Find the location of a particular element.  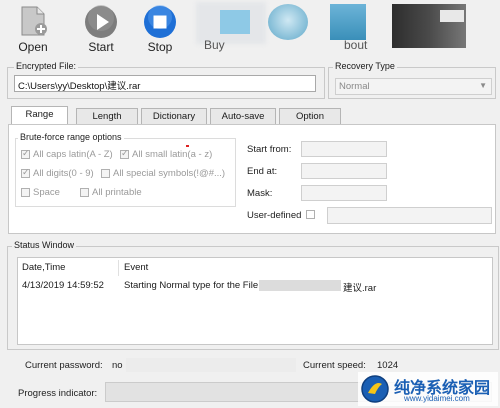

about-label-partial: bout is located at coordinates (356, 45).